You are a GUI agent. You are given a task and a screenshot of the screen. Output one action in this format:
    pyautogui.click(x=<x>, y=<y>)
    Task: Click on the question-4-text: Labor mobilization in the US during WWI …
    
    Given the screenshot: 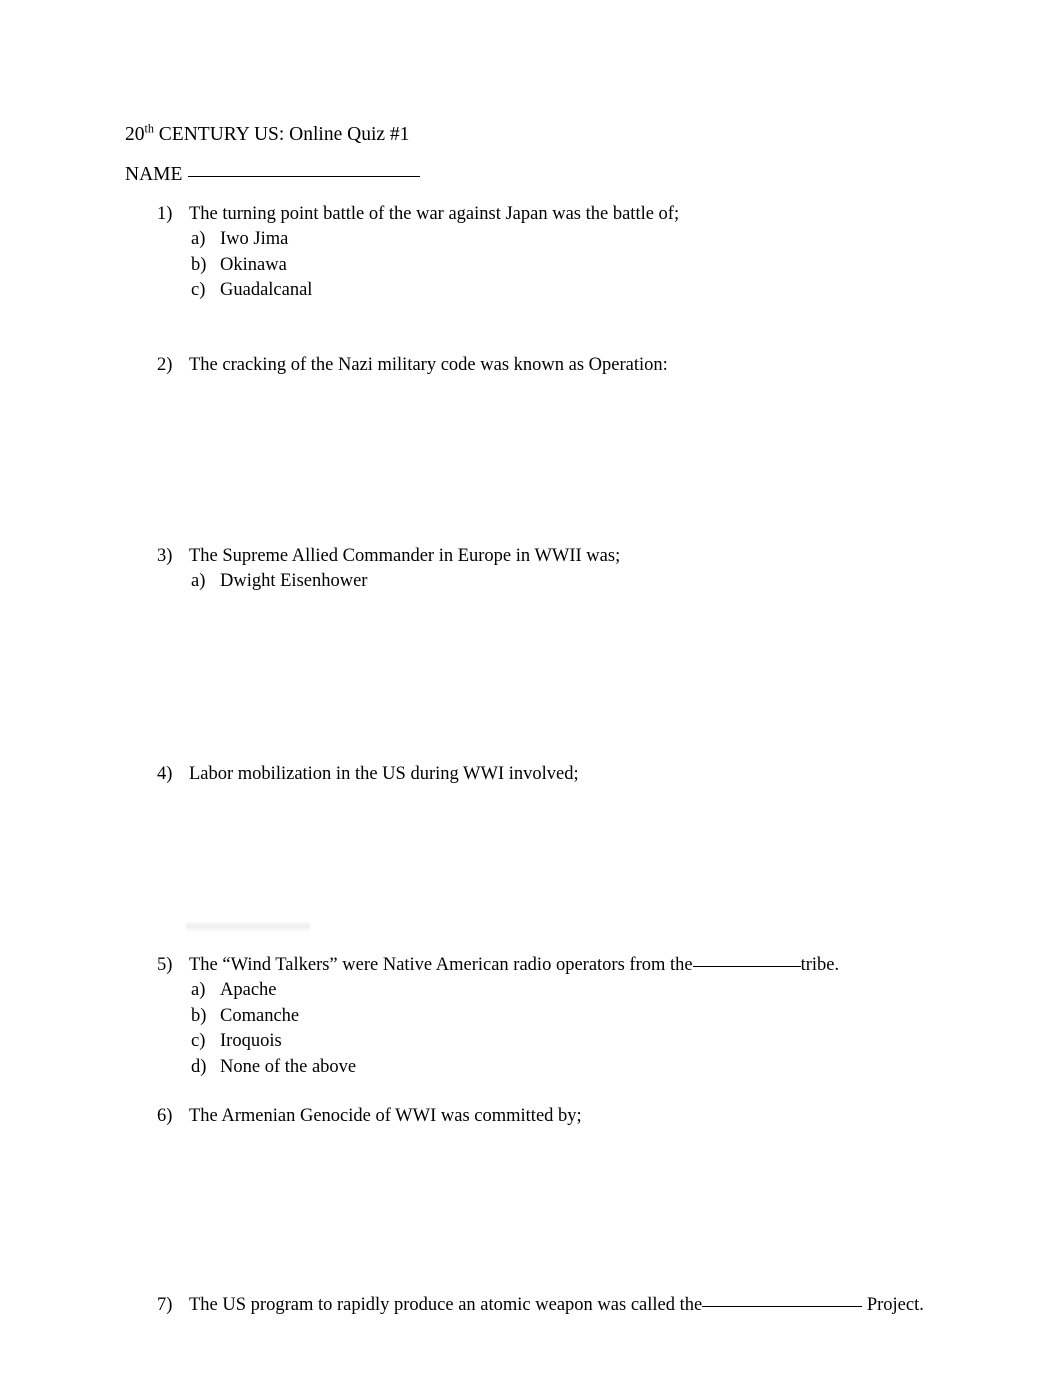 What is the action you would take?
    pyautogui.click(x=384, y=774)
    